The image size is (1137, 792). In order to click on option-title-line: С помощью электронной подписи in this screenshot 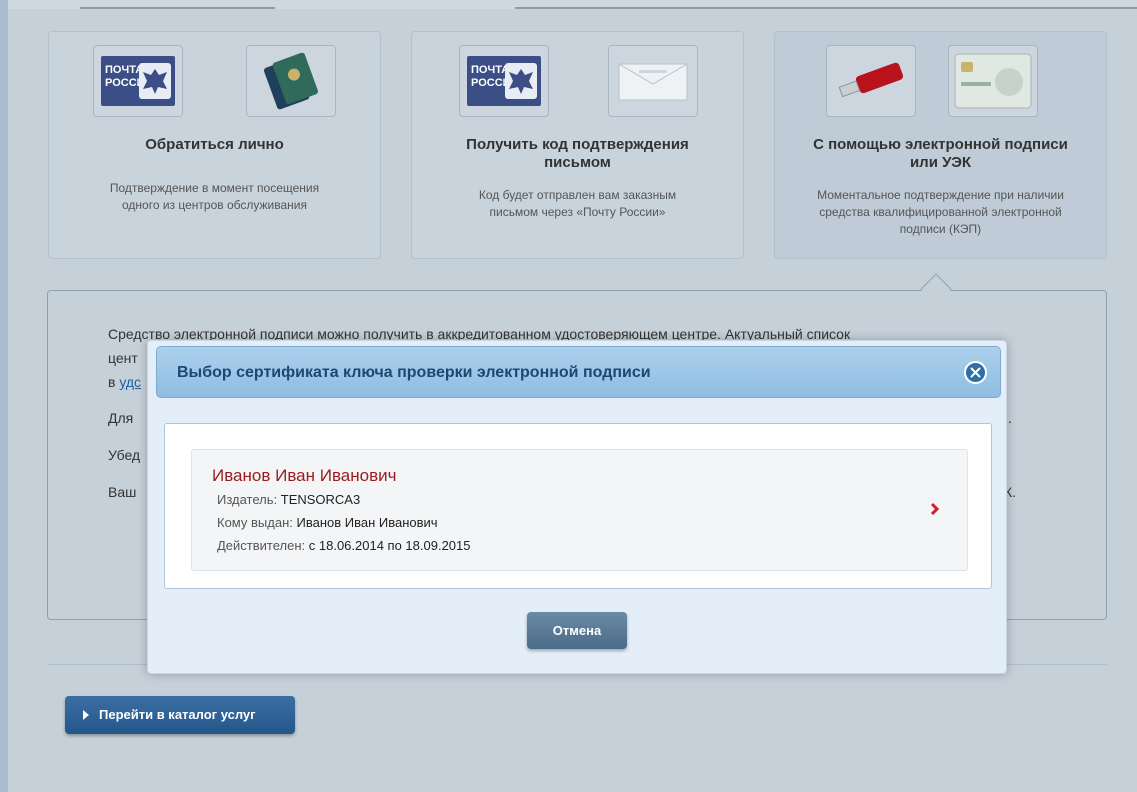, I will do `click(940, 144)`.